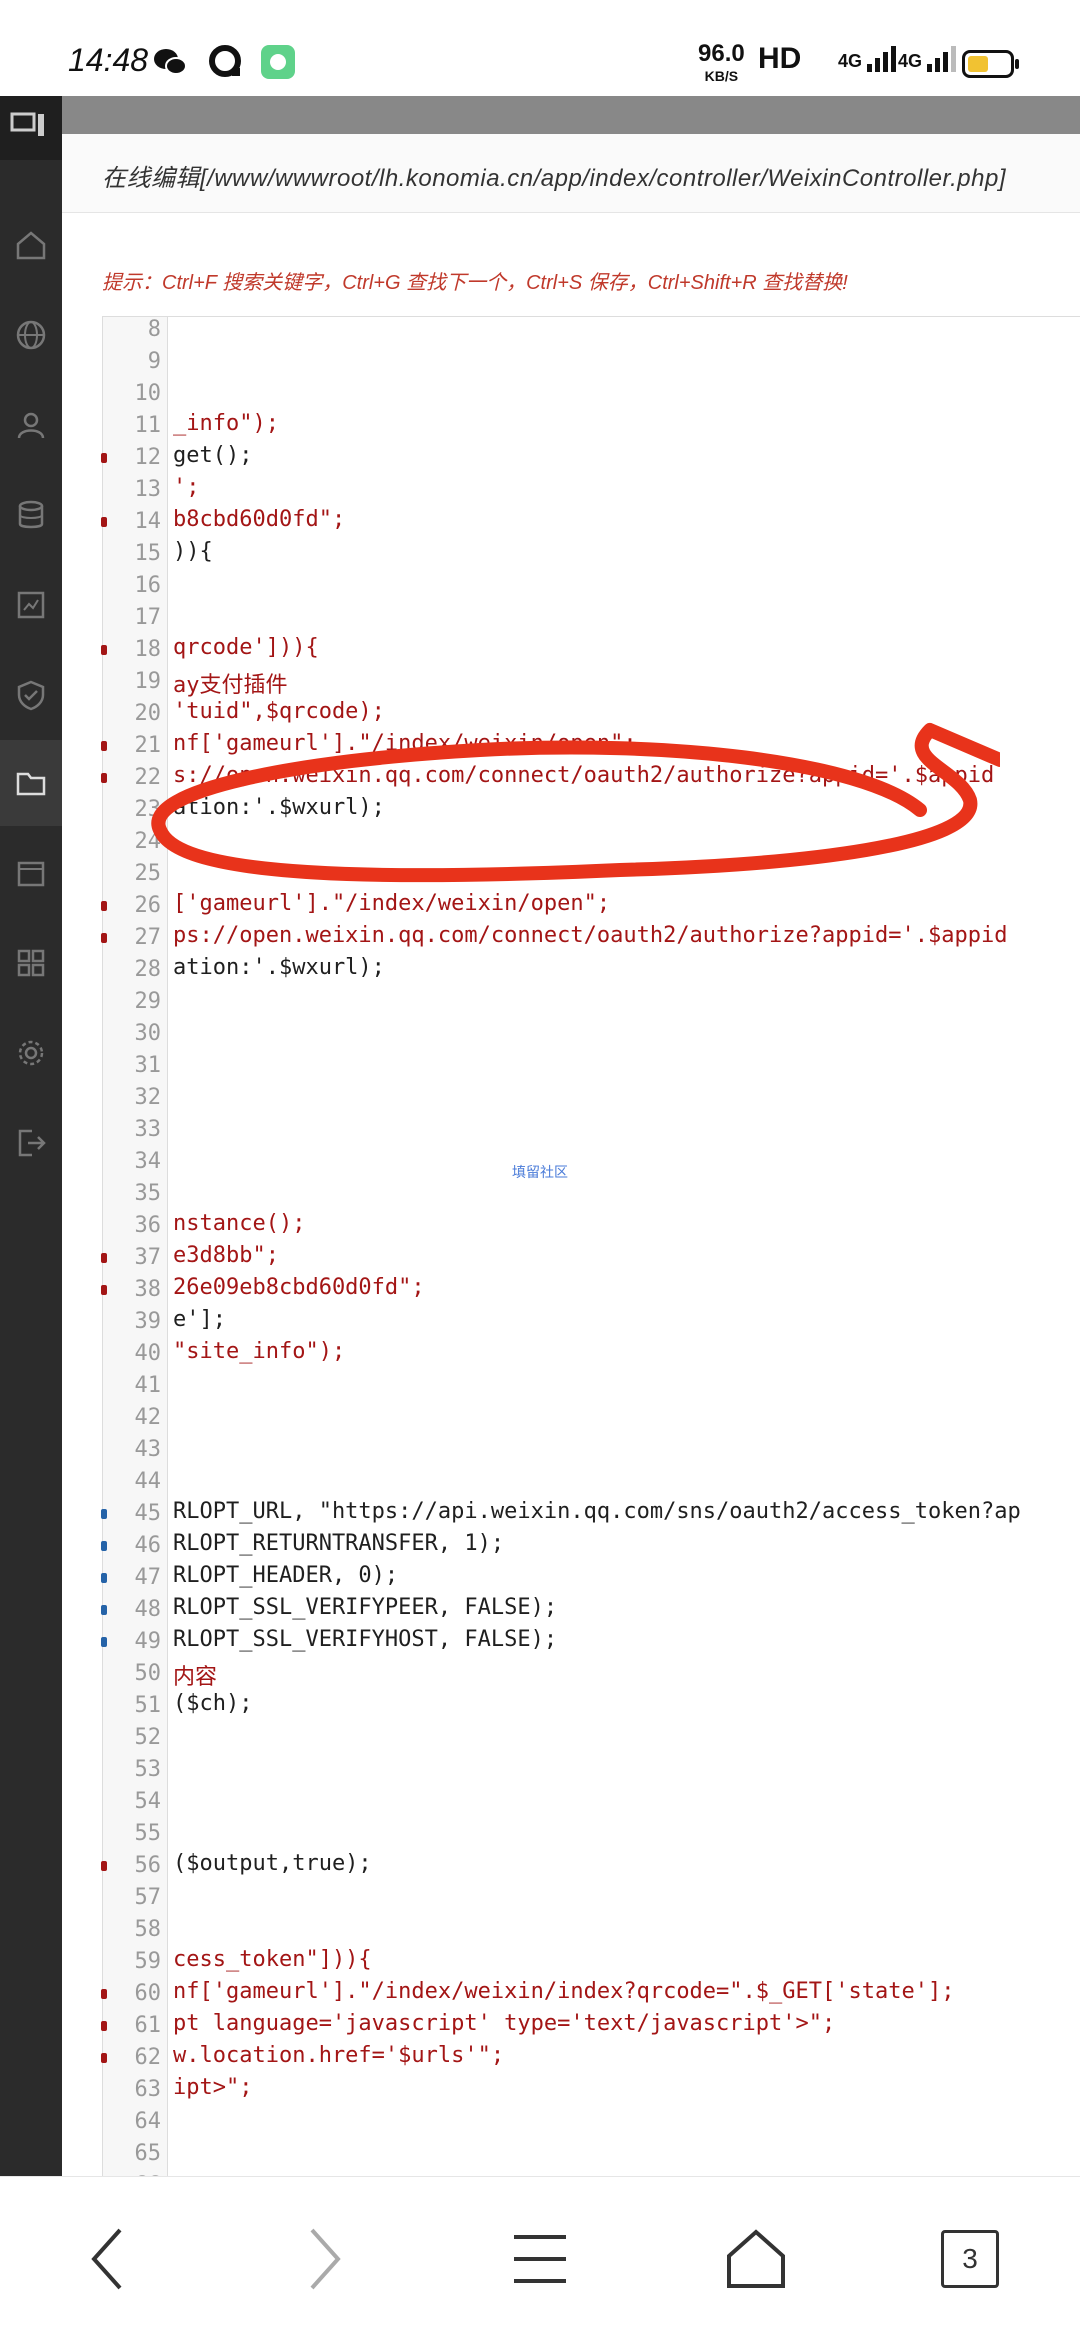 The width and height of the screenshot is (1080, 2341). I want to click on code-line: 31, so click(591, 1065).